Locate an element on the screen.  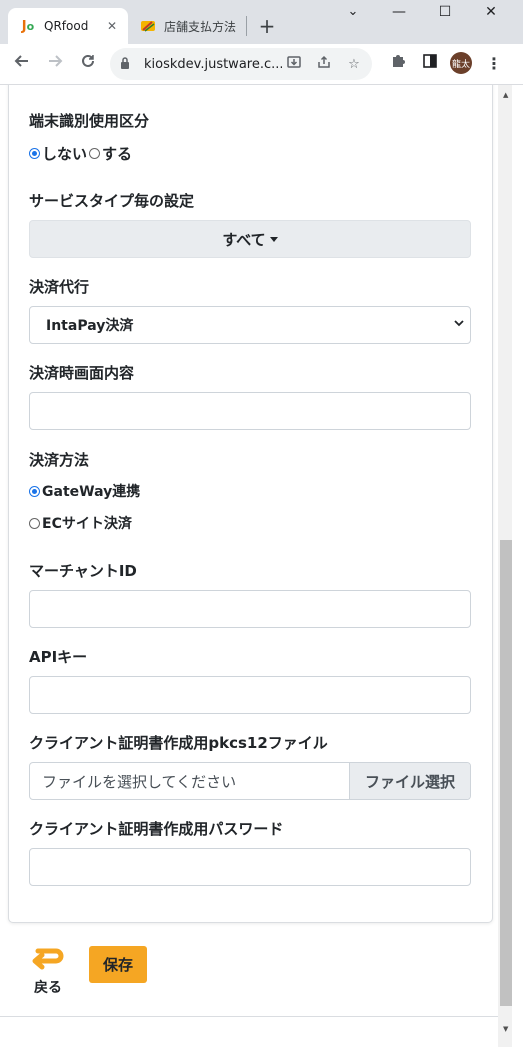
scroll-down-arrow-icon: ▼ is located at coordinates (505, 1029).